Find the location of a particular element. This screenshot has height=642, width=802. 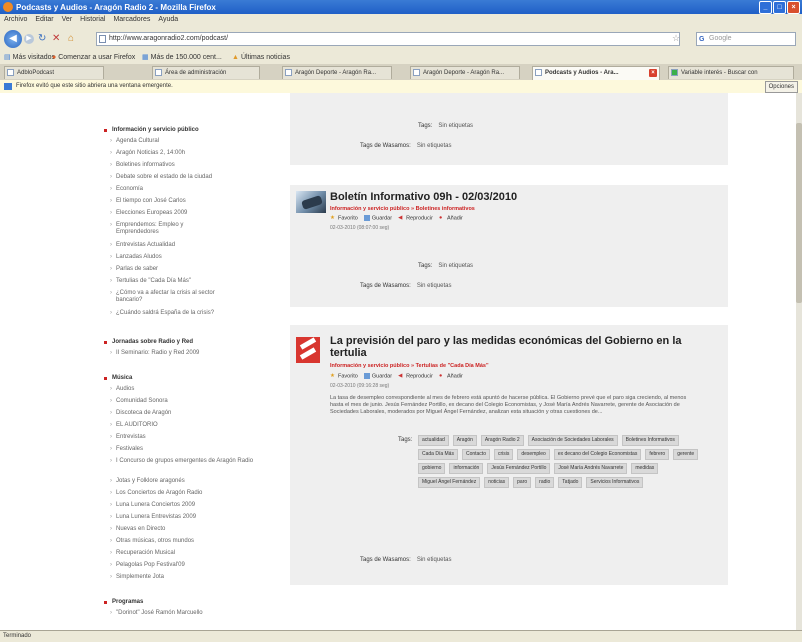

menu-editar: Editar is located at coordinates (44, 20).